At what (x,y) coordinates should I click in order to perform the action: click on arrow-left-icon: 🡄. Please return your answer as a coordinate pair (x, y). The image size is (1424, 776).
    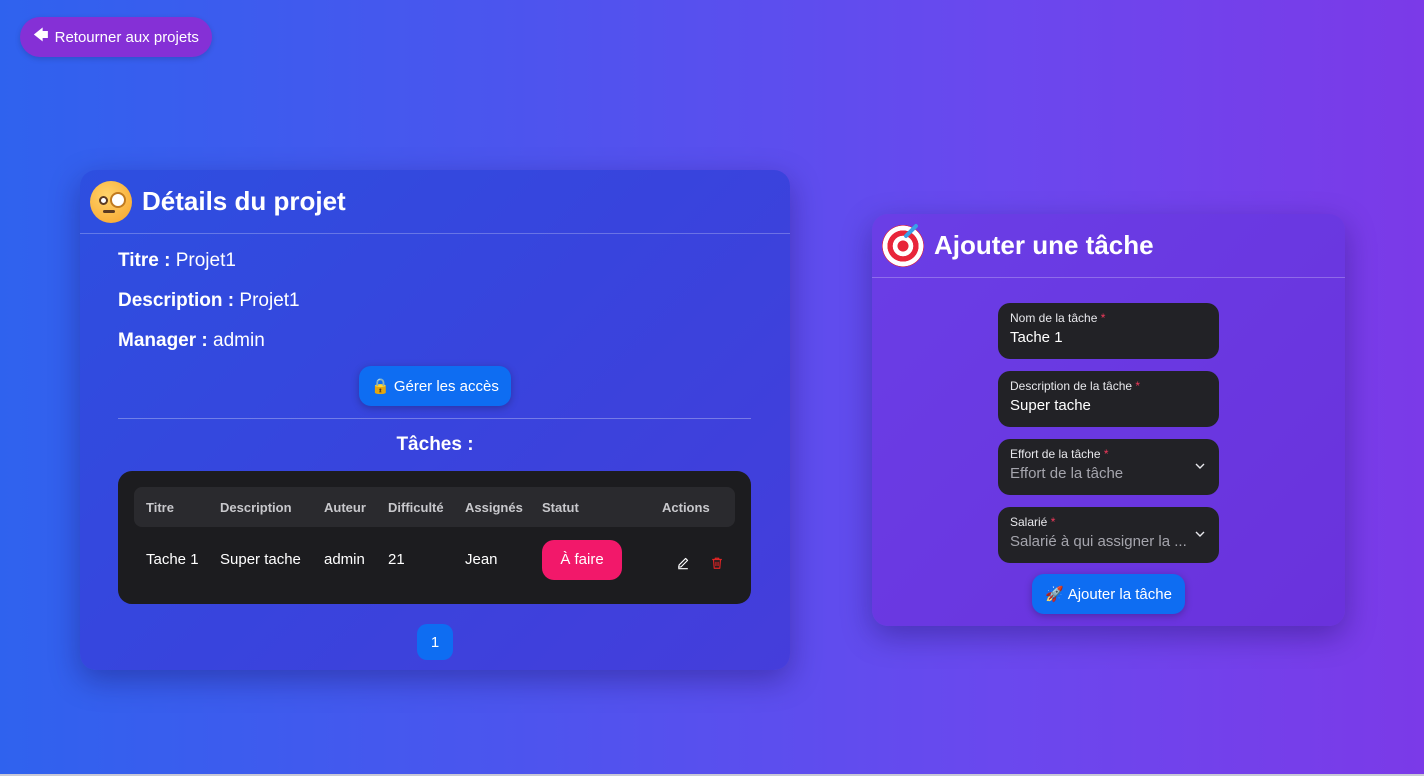
    Looking at the image, I should click on (41, 35).